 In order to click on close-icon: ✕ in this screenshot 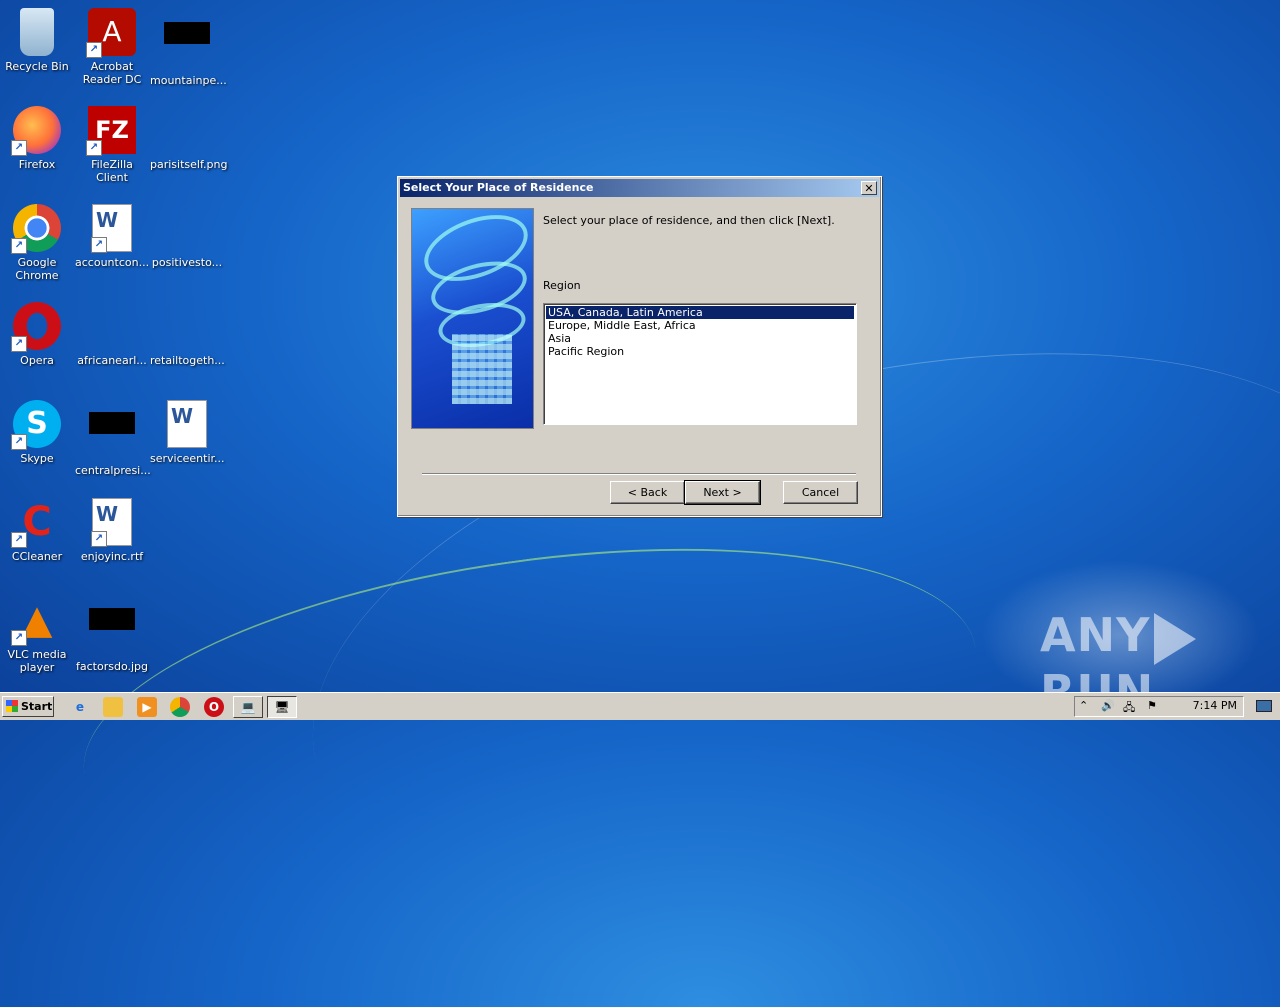, I will do `click(869, 188)`.